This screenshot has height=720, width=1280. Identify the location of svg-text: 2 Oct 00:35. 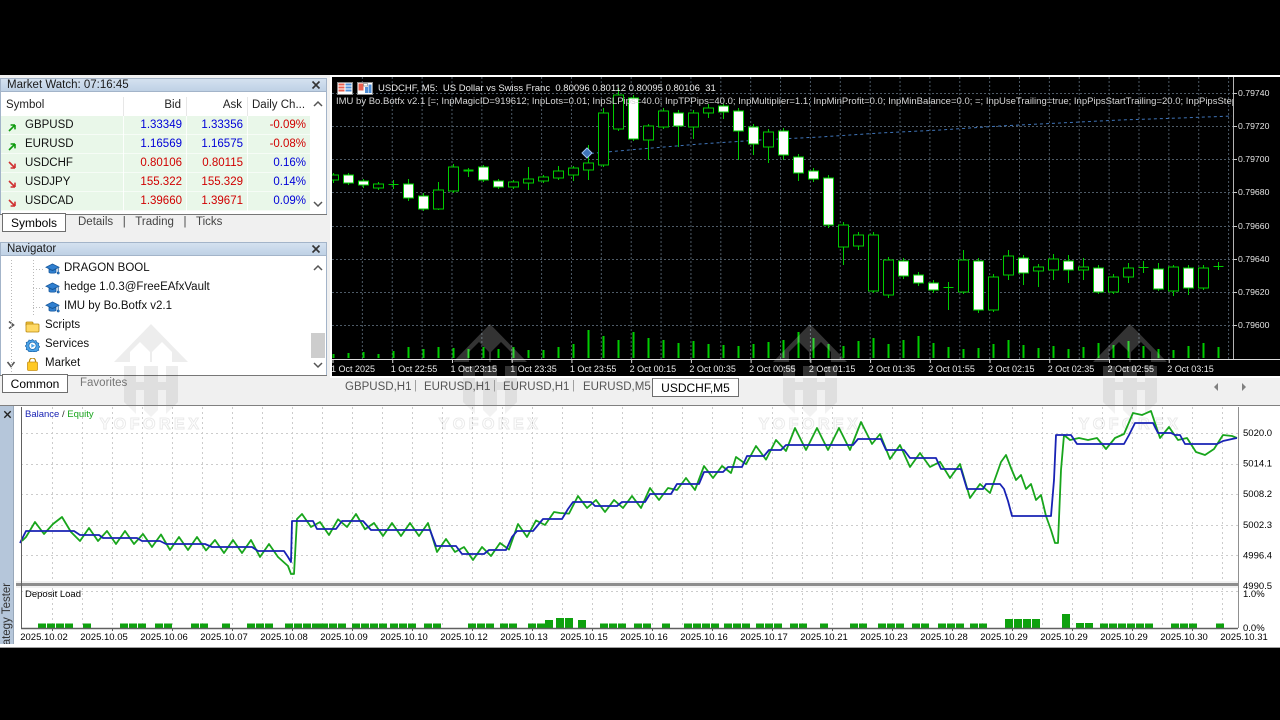
(712, 369).